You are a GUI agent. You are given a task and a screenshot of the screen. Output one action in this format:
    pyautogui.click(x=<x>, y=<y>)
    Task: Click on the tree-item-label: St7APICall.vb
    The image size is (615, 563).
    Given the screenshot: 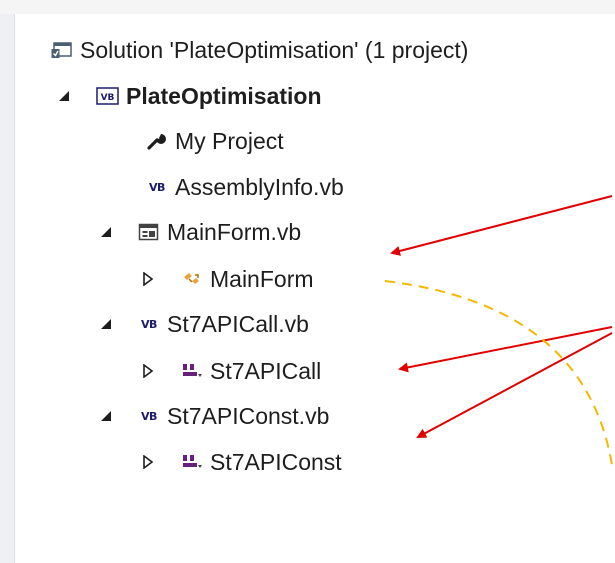 What is the action you would take?
    pyautogui.click(x=238, y=323)
    